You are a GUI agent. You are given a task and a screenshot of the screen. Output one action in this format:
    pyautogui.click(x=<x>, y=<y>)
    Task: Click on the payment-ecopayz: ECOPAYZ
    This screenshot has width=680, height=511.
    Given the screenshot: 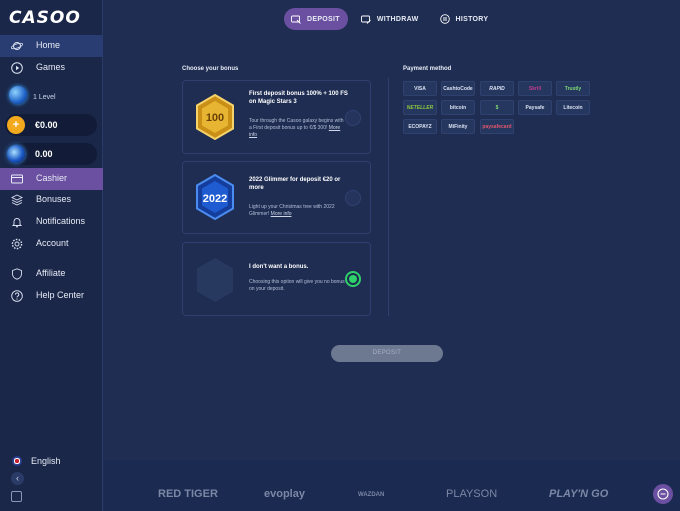 What is the action you would take?
    pyautogui.click(x=420, y=126)
    